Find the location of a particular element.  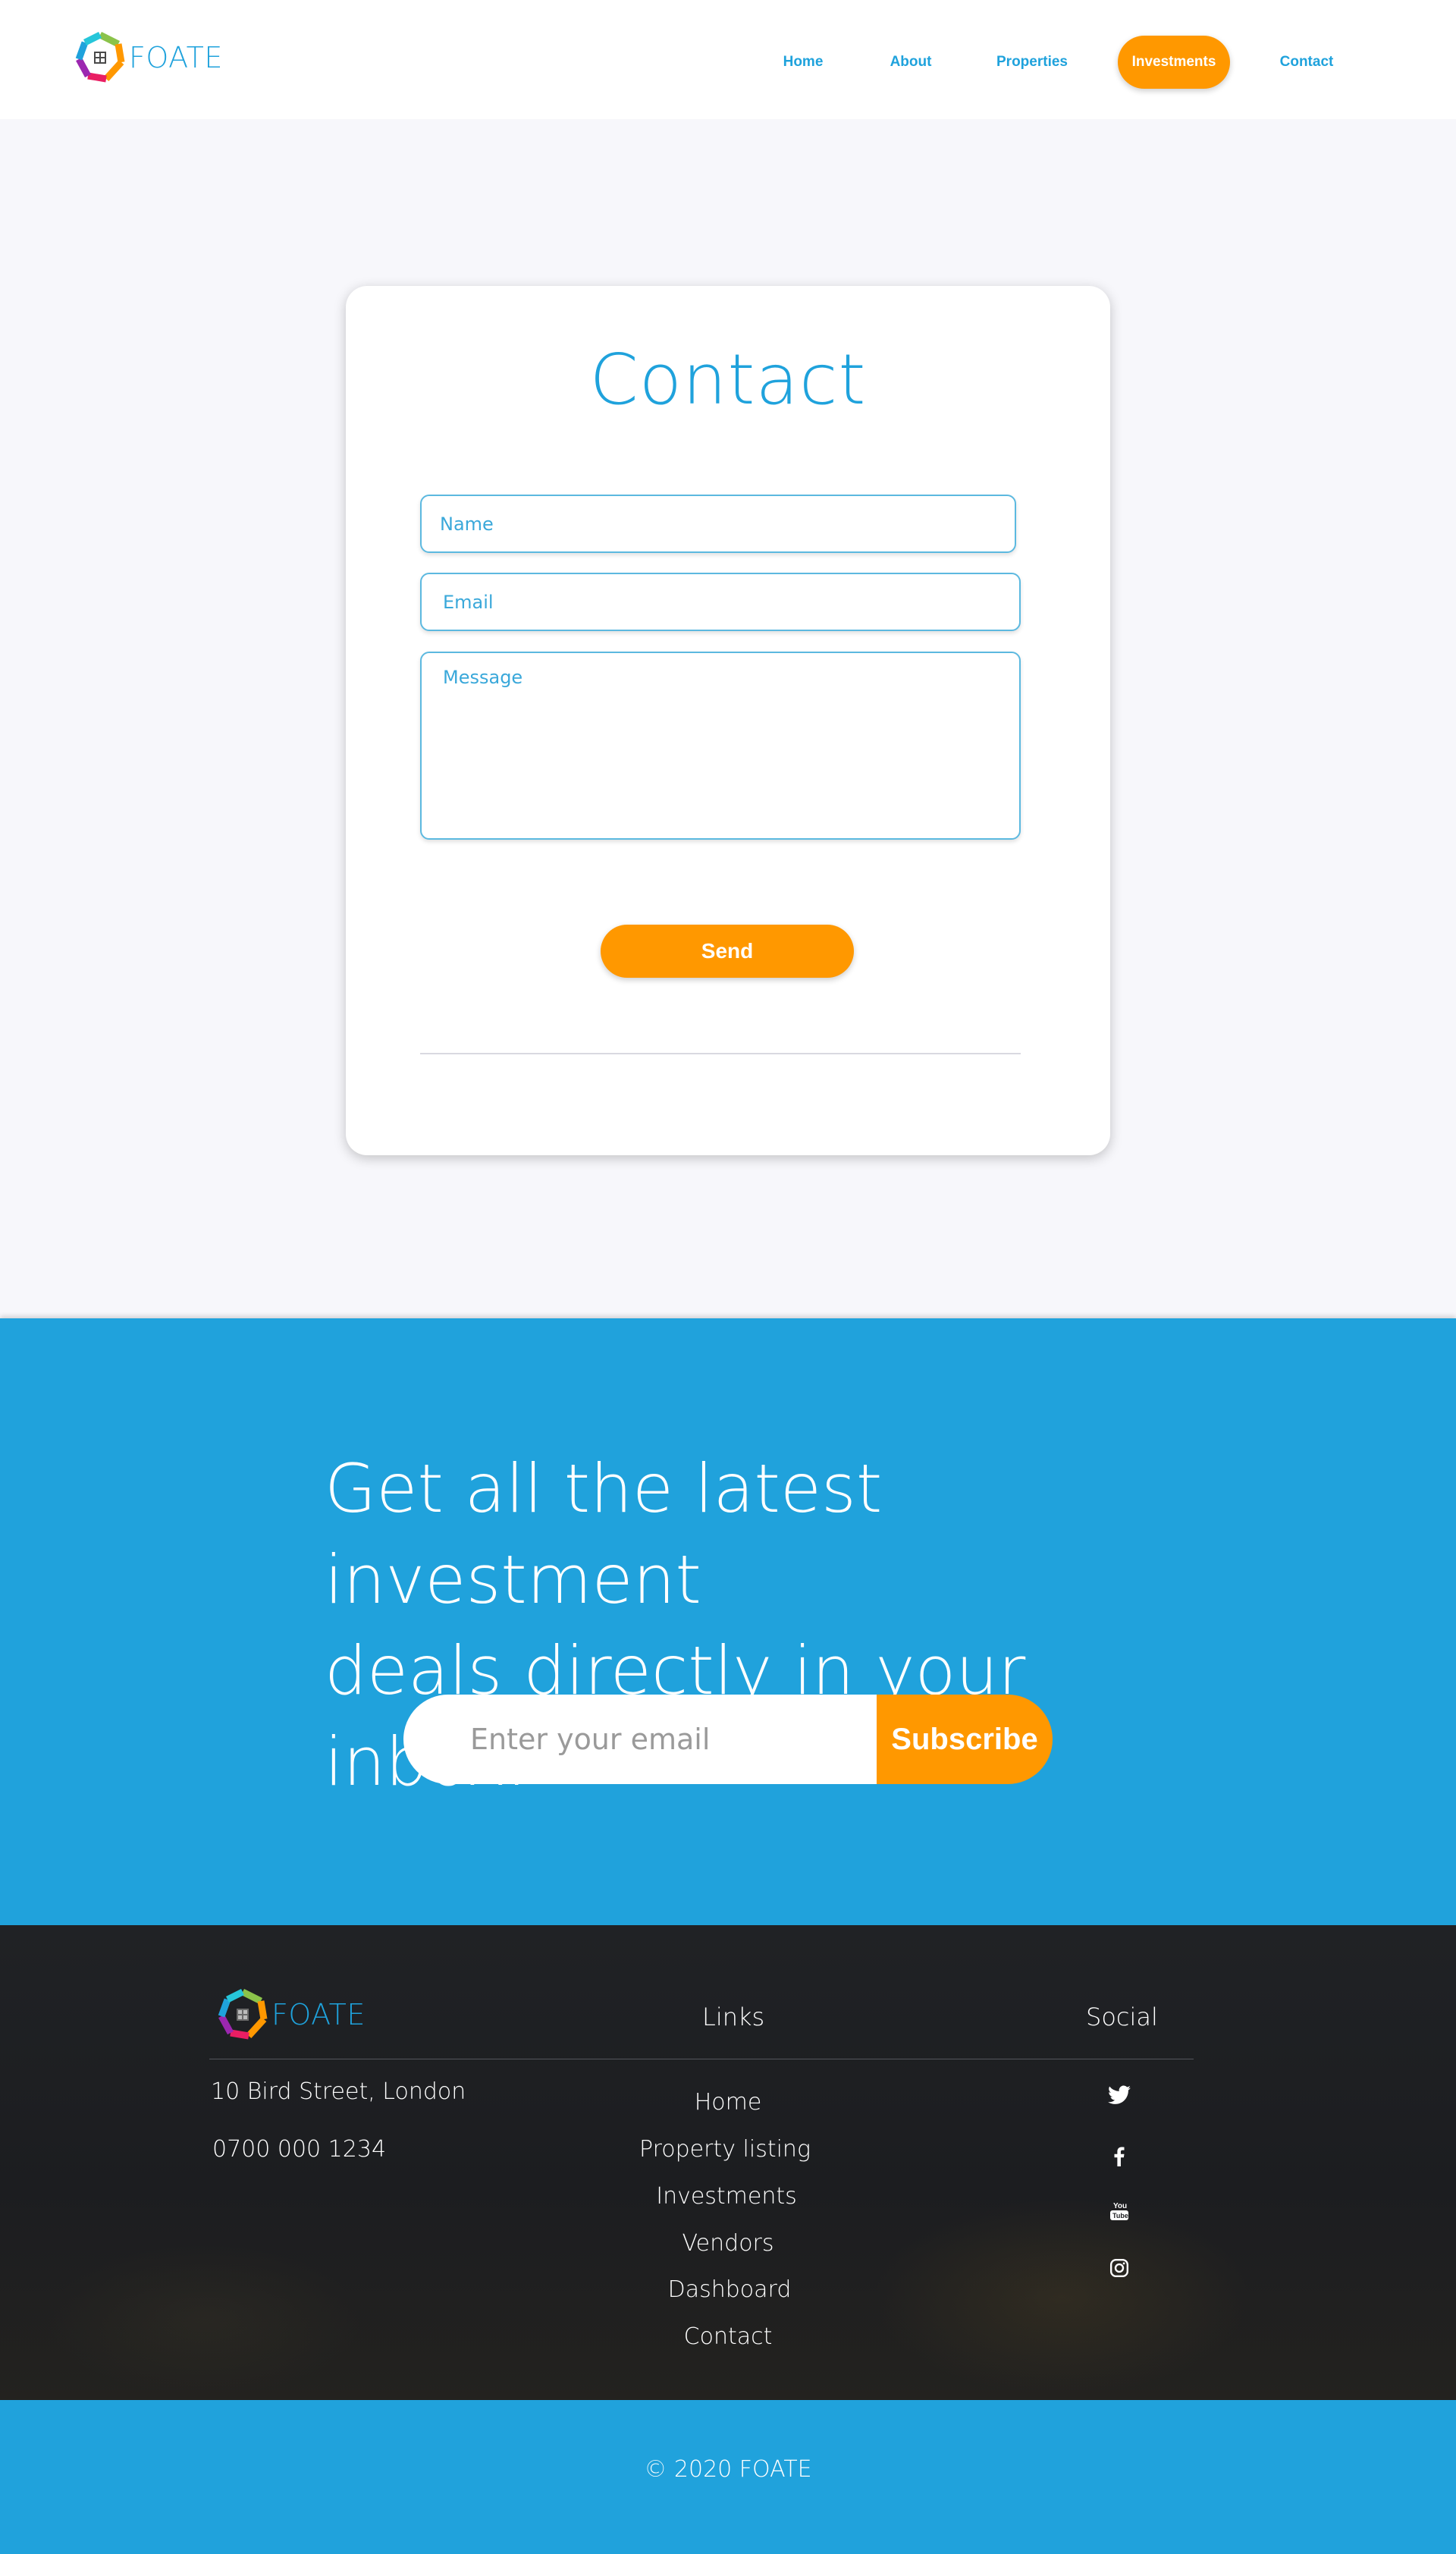

newsletter-email-input is located at coordinates (653, 1739).